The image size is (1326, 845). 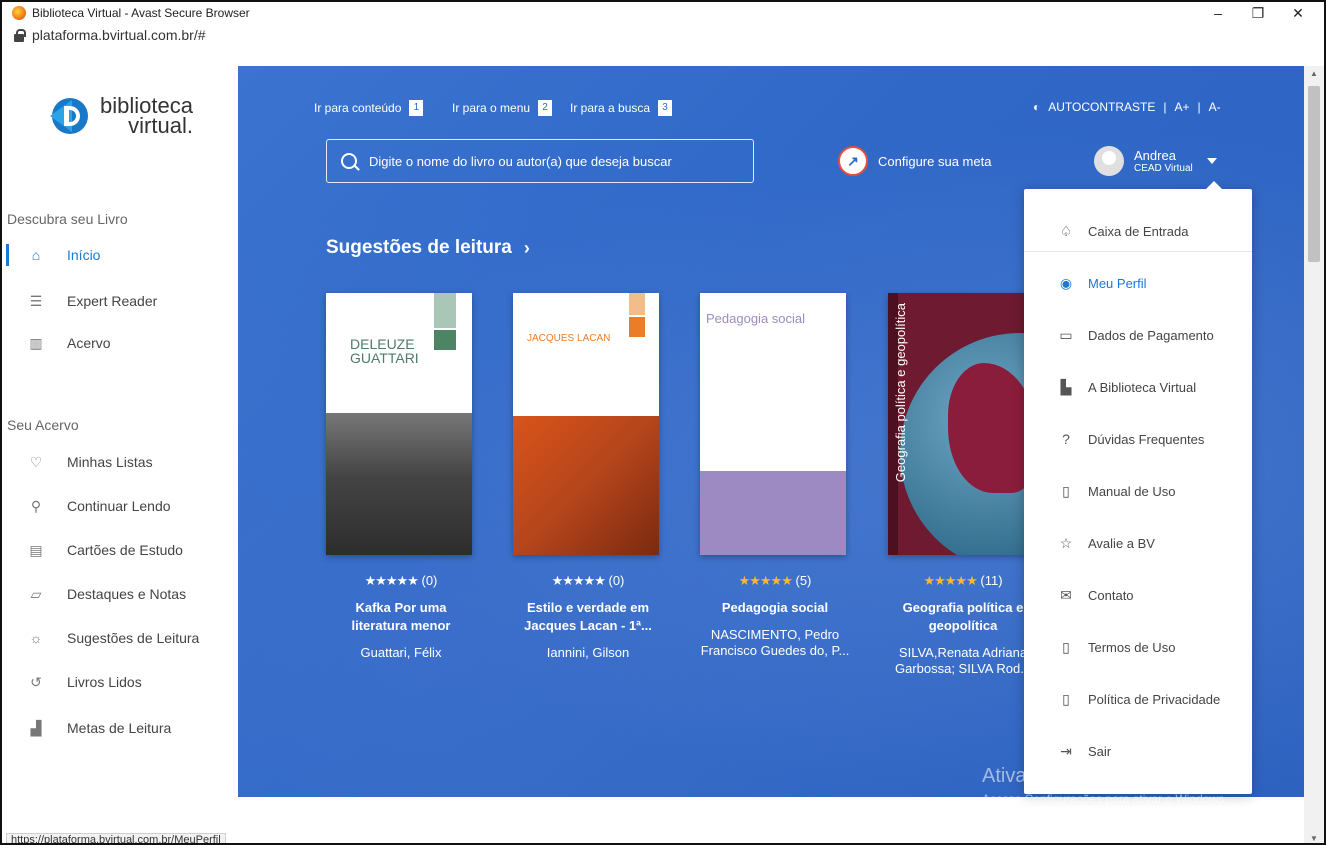 What do you see at coordinates (120, 594) in the screenshot?
I see `sidebar-item-destaques-e-notas: ▱ Destaques e Notas` at bounding box center [120, 594].